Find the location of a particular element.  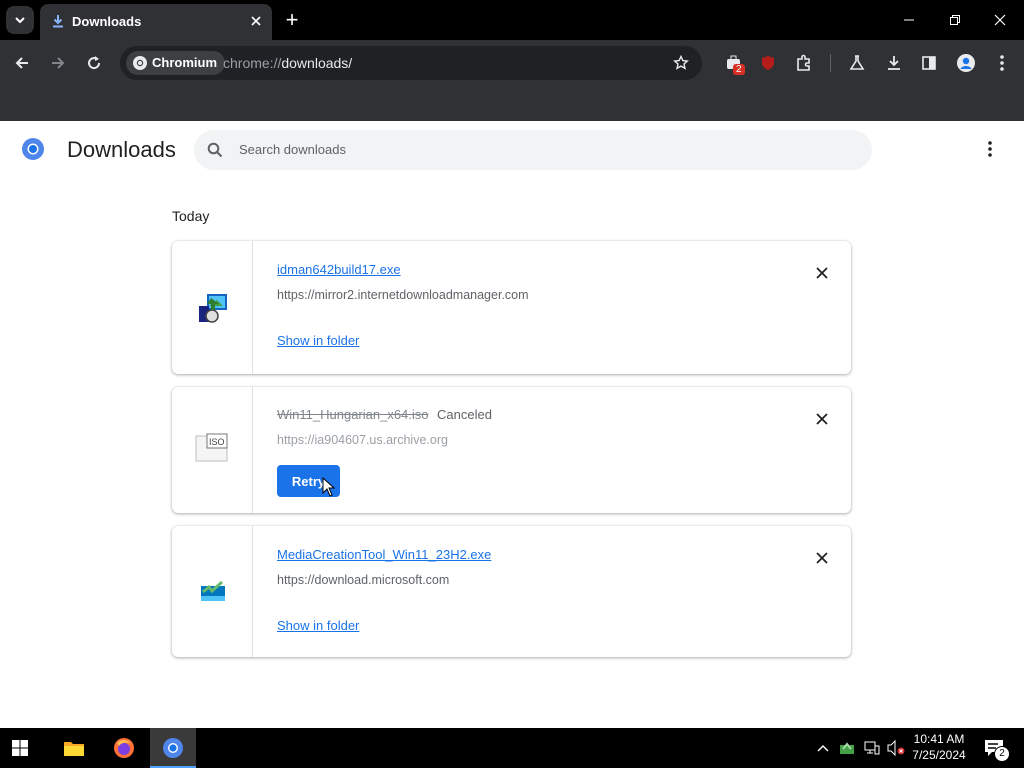

bookmark-button is located at coordinates (681, 63).